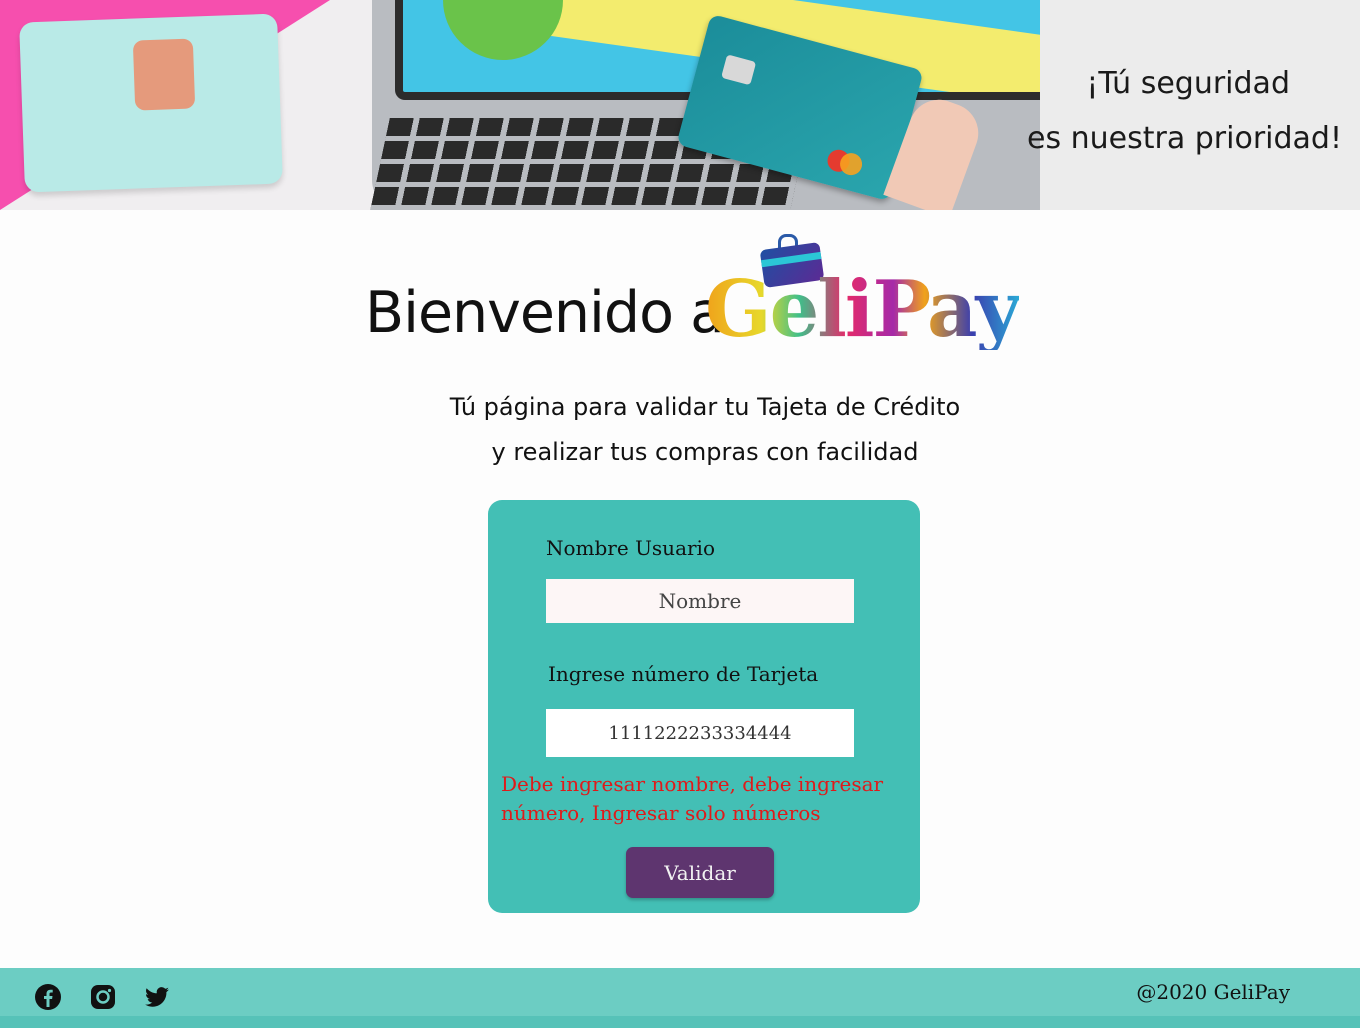 This screenshot has width=1360, height=1028. Describe the element at coordinates (700, 872) in the screenshot. I see `validate-button: Validar` at that location.